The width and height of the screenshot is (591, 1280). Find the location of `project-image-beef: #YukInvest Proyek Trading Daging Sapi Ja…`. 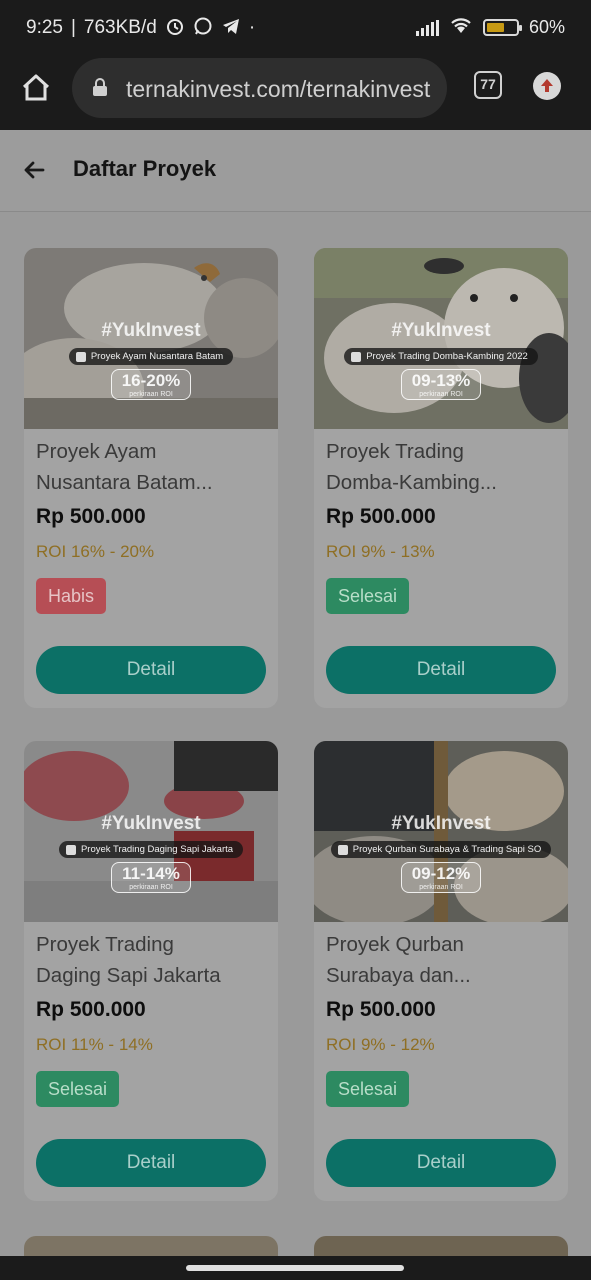

project-image-beef: #YukInvest Proyek Trading Daging Sapi Ja… is located at coordinates (151, 831).